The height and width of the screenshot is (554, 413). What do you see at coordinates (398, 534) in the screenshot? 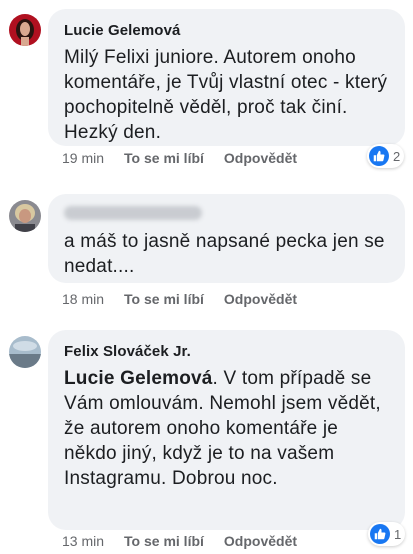
I see `reaction-count: 1` at bounding box center [398, 534].